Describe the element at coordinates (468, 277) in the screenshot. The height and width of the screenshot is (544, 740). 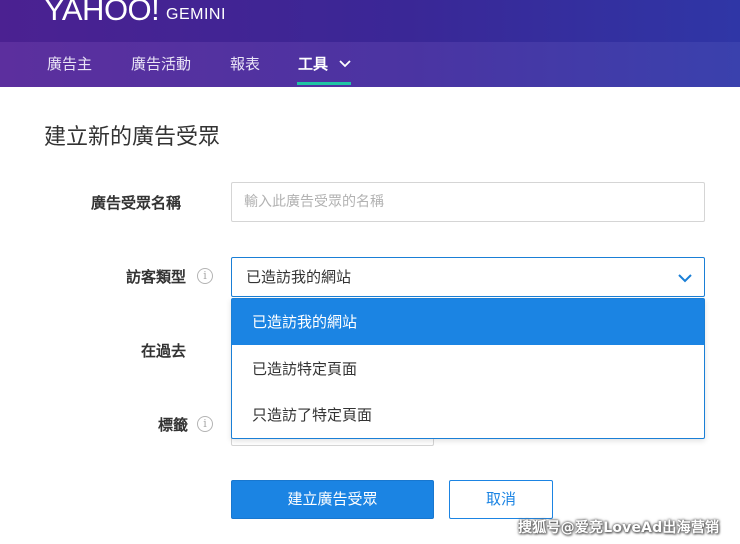
I see `visitor-type-select: 已造訪我的網站` at that location.